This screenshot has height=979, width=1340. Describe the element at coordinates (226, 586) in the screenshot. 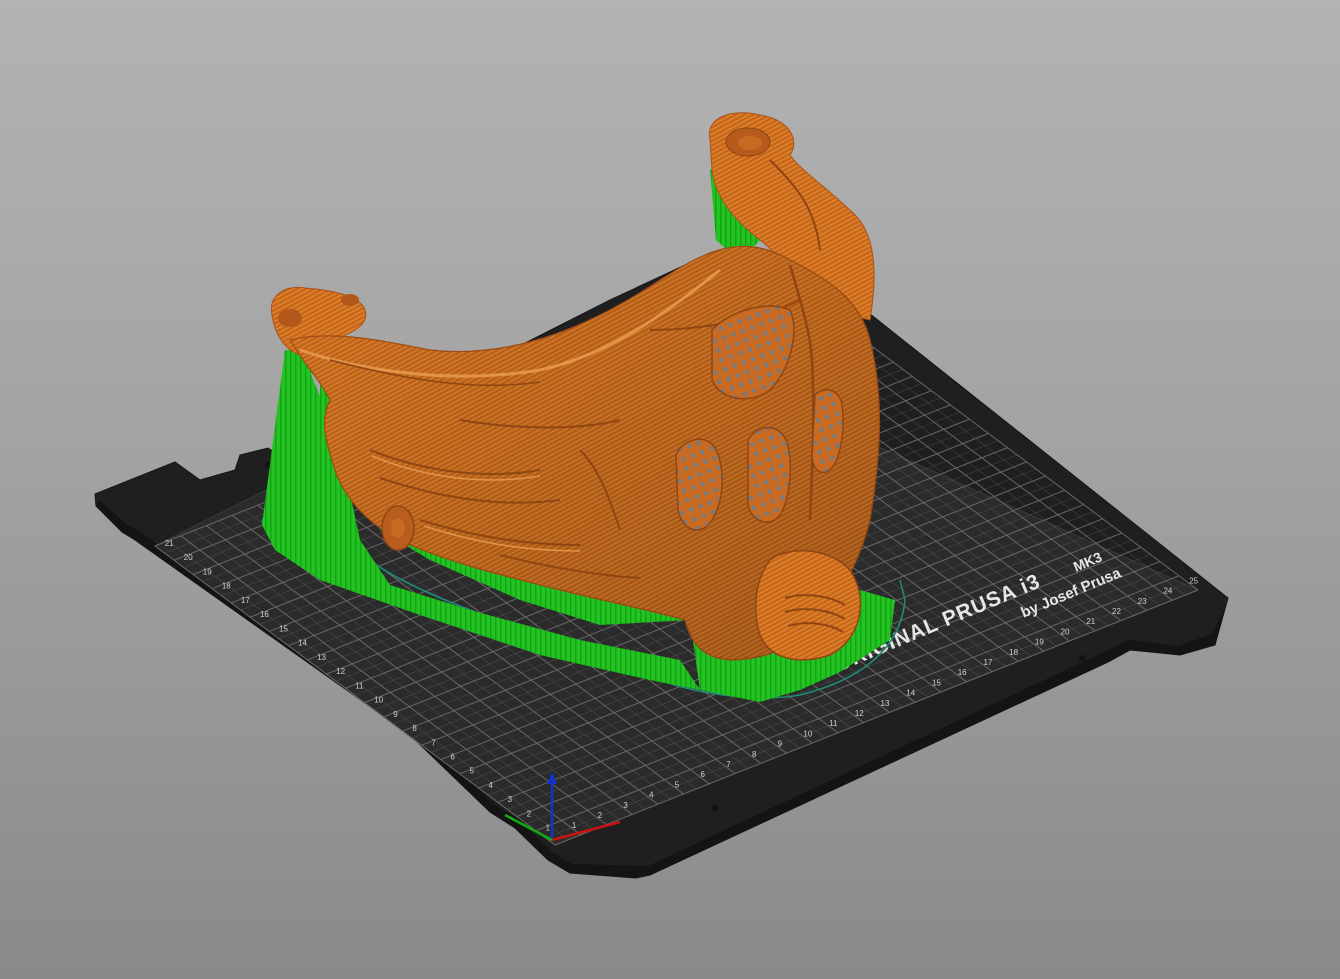

I see `y-tick-label: 18` at that location.